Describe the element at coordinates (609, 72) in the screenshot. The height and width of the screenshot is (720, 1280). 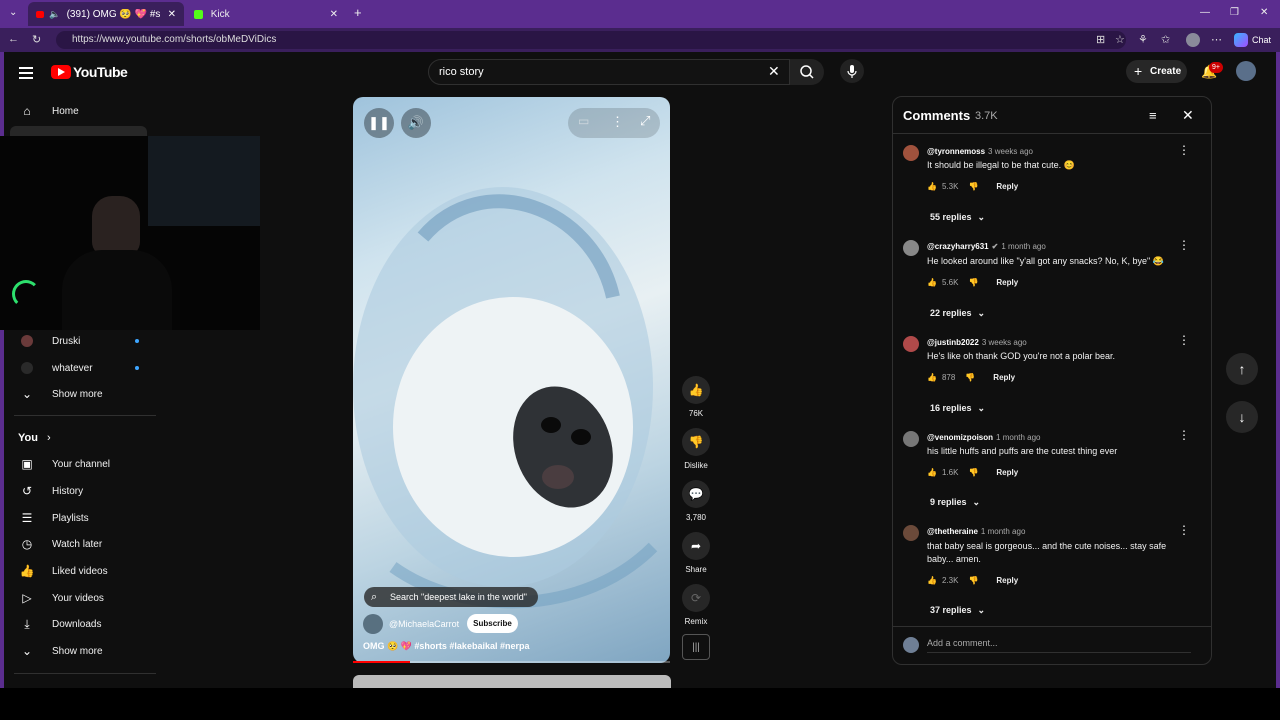
I see `search-input: rico story` at that location.